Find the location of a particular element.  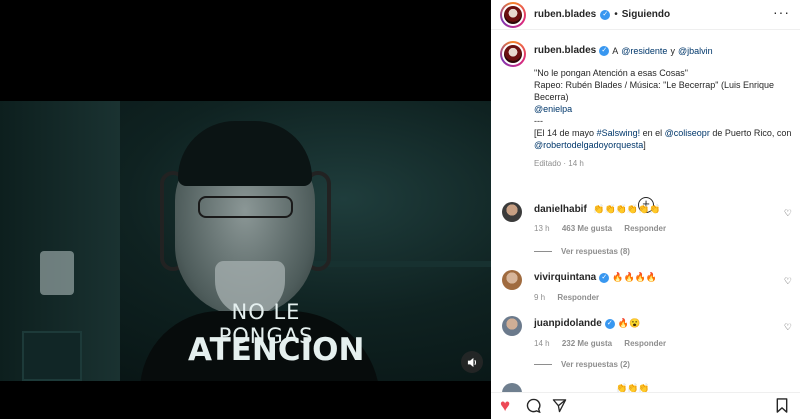

shirt-text-line2: ATENCION is located at coordinates (276, 350).